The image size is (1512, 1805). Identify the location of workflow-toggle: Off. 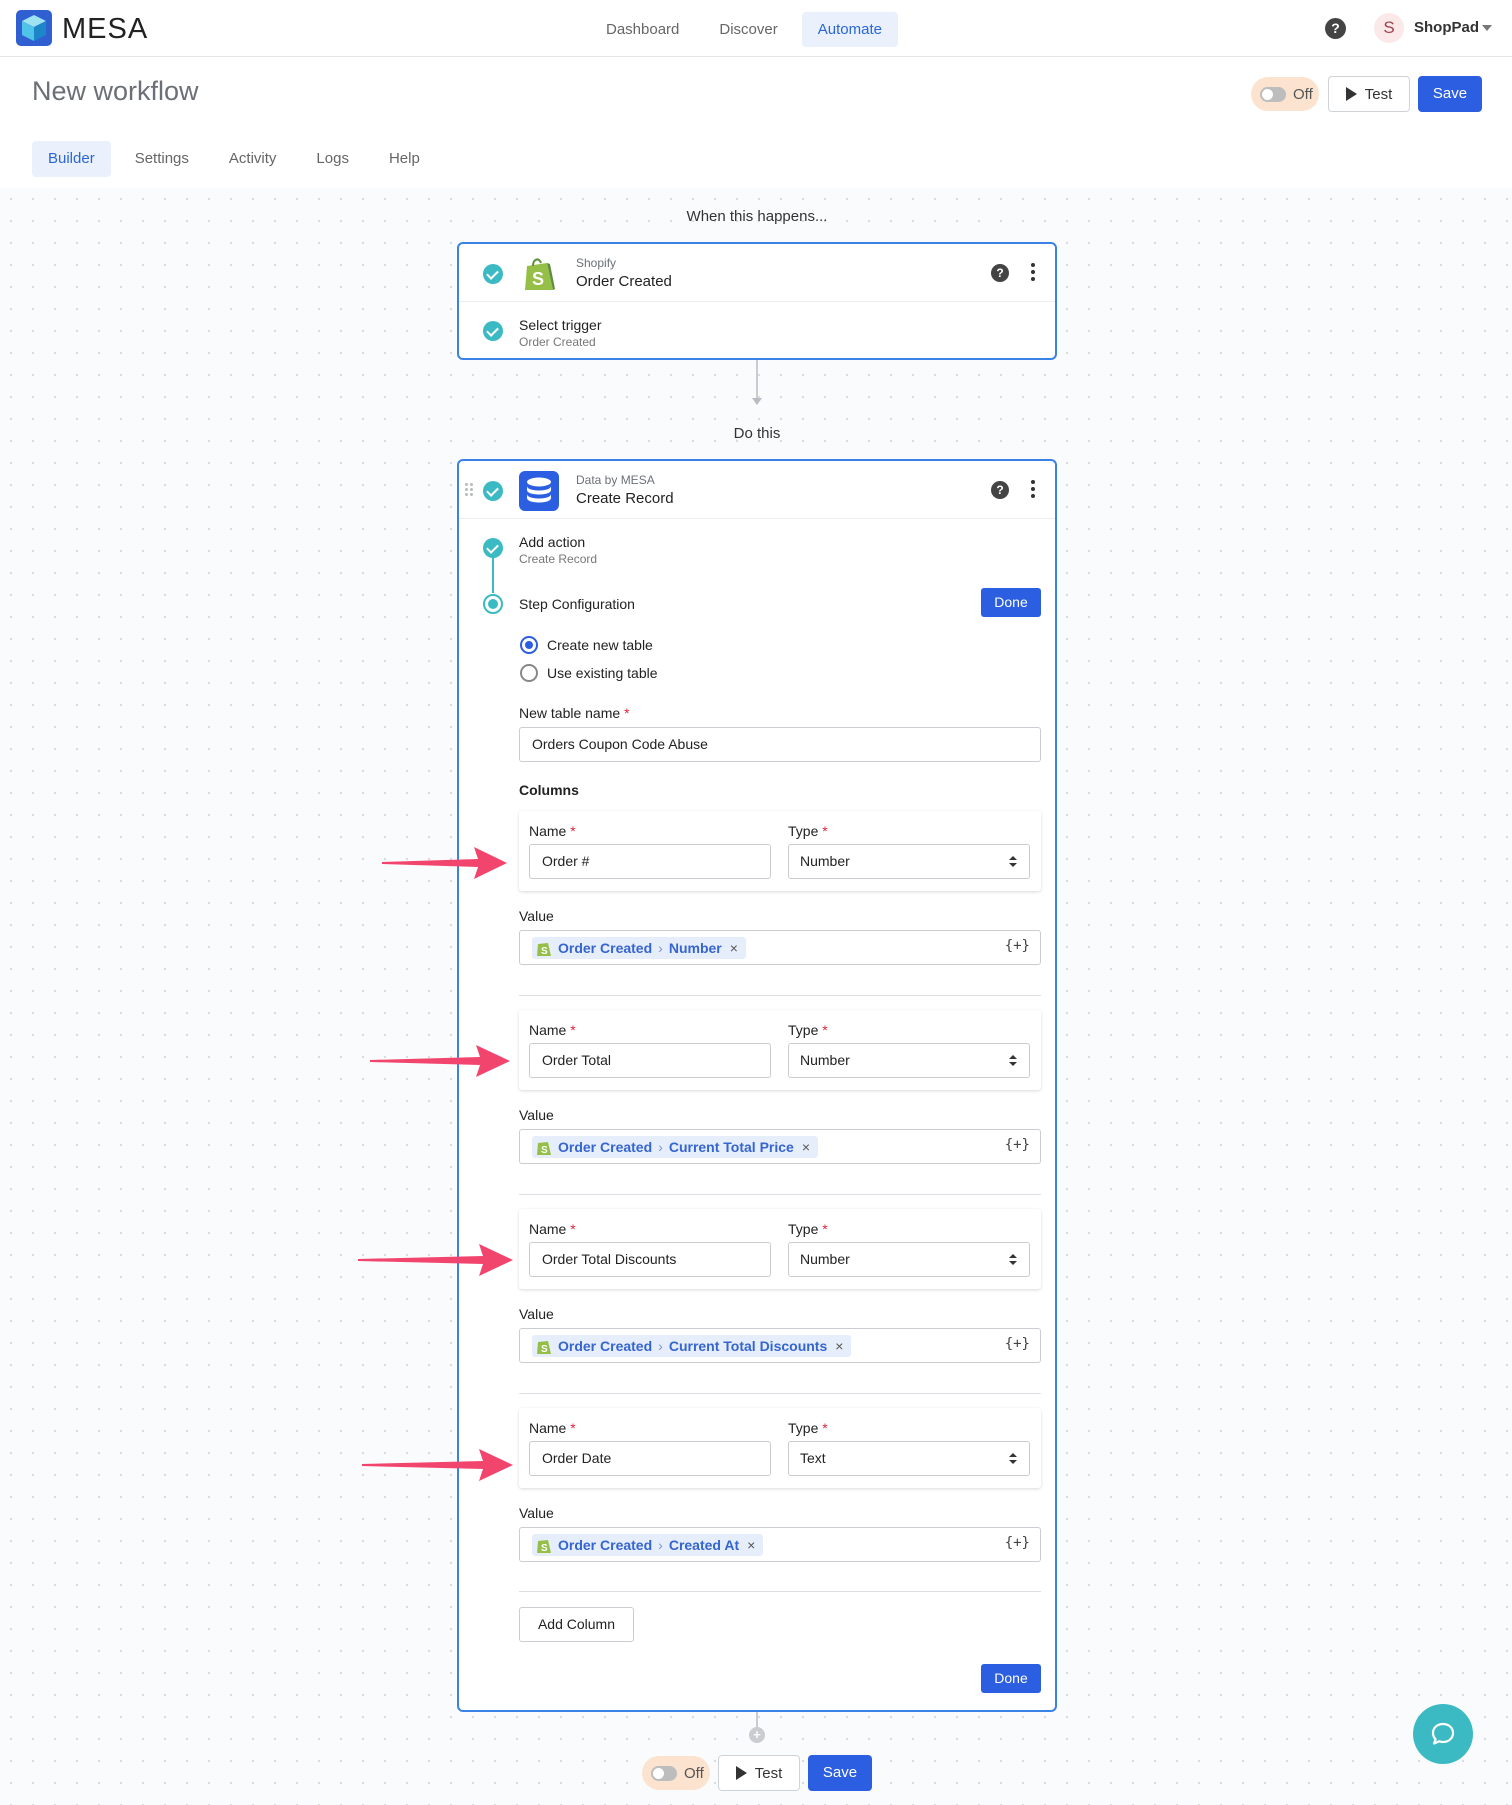
(1285, 94).